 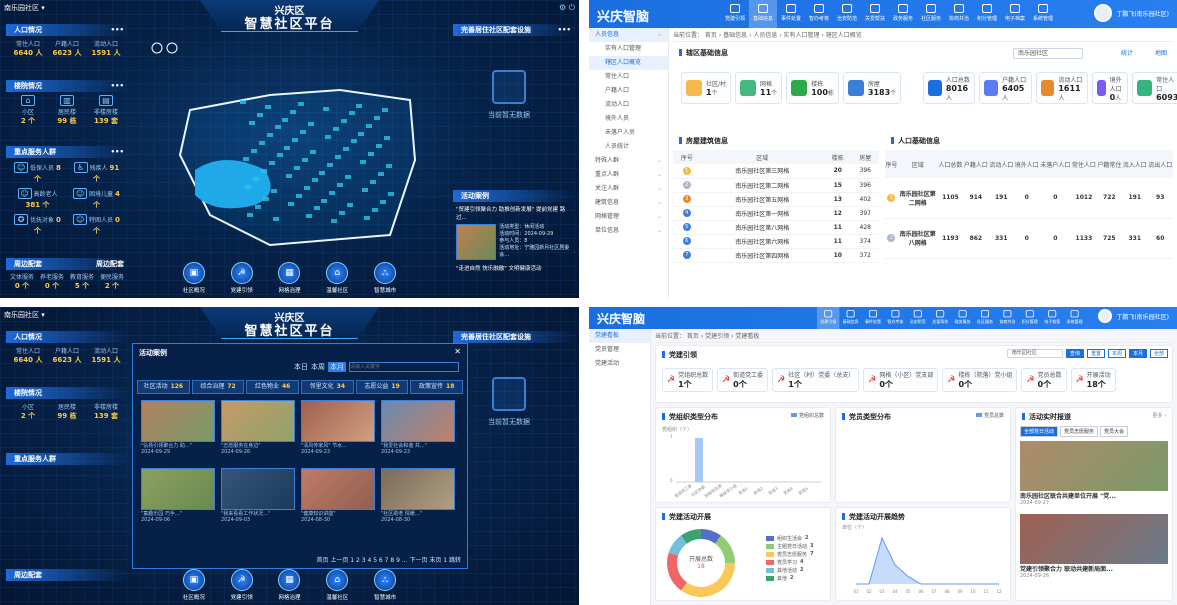 What do you see at coordinates (1074, 353) in the screenshot?
I see `filter-button: 查询` at bounding box center [1074, 353].